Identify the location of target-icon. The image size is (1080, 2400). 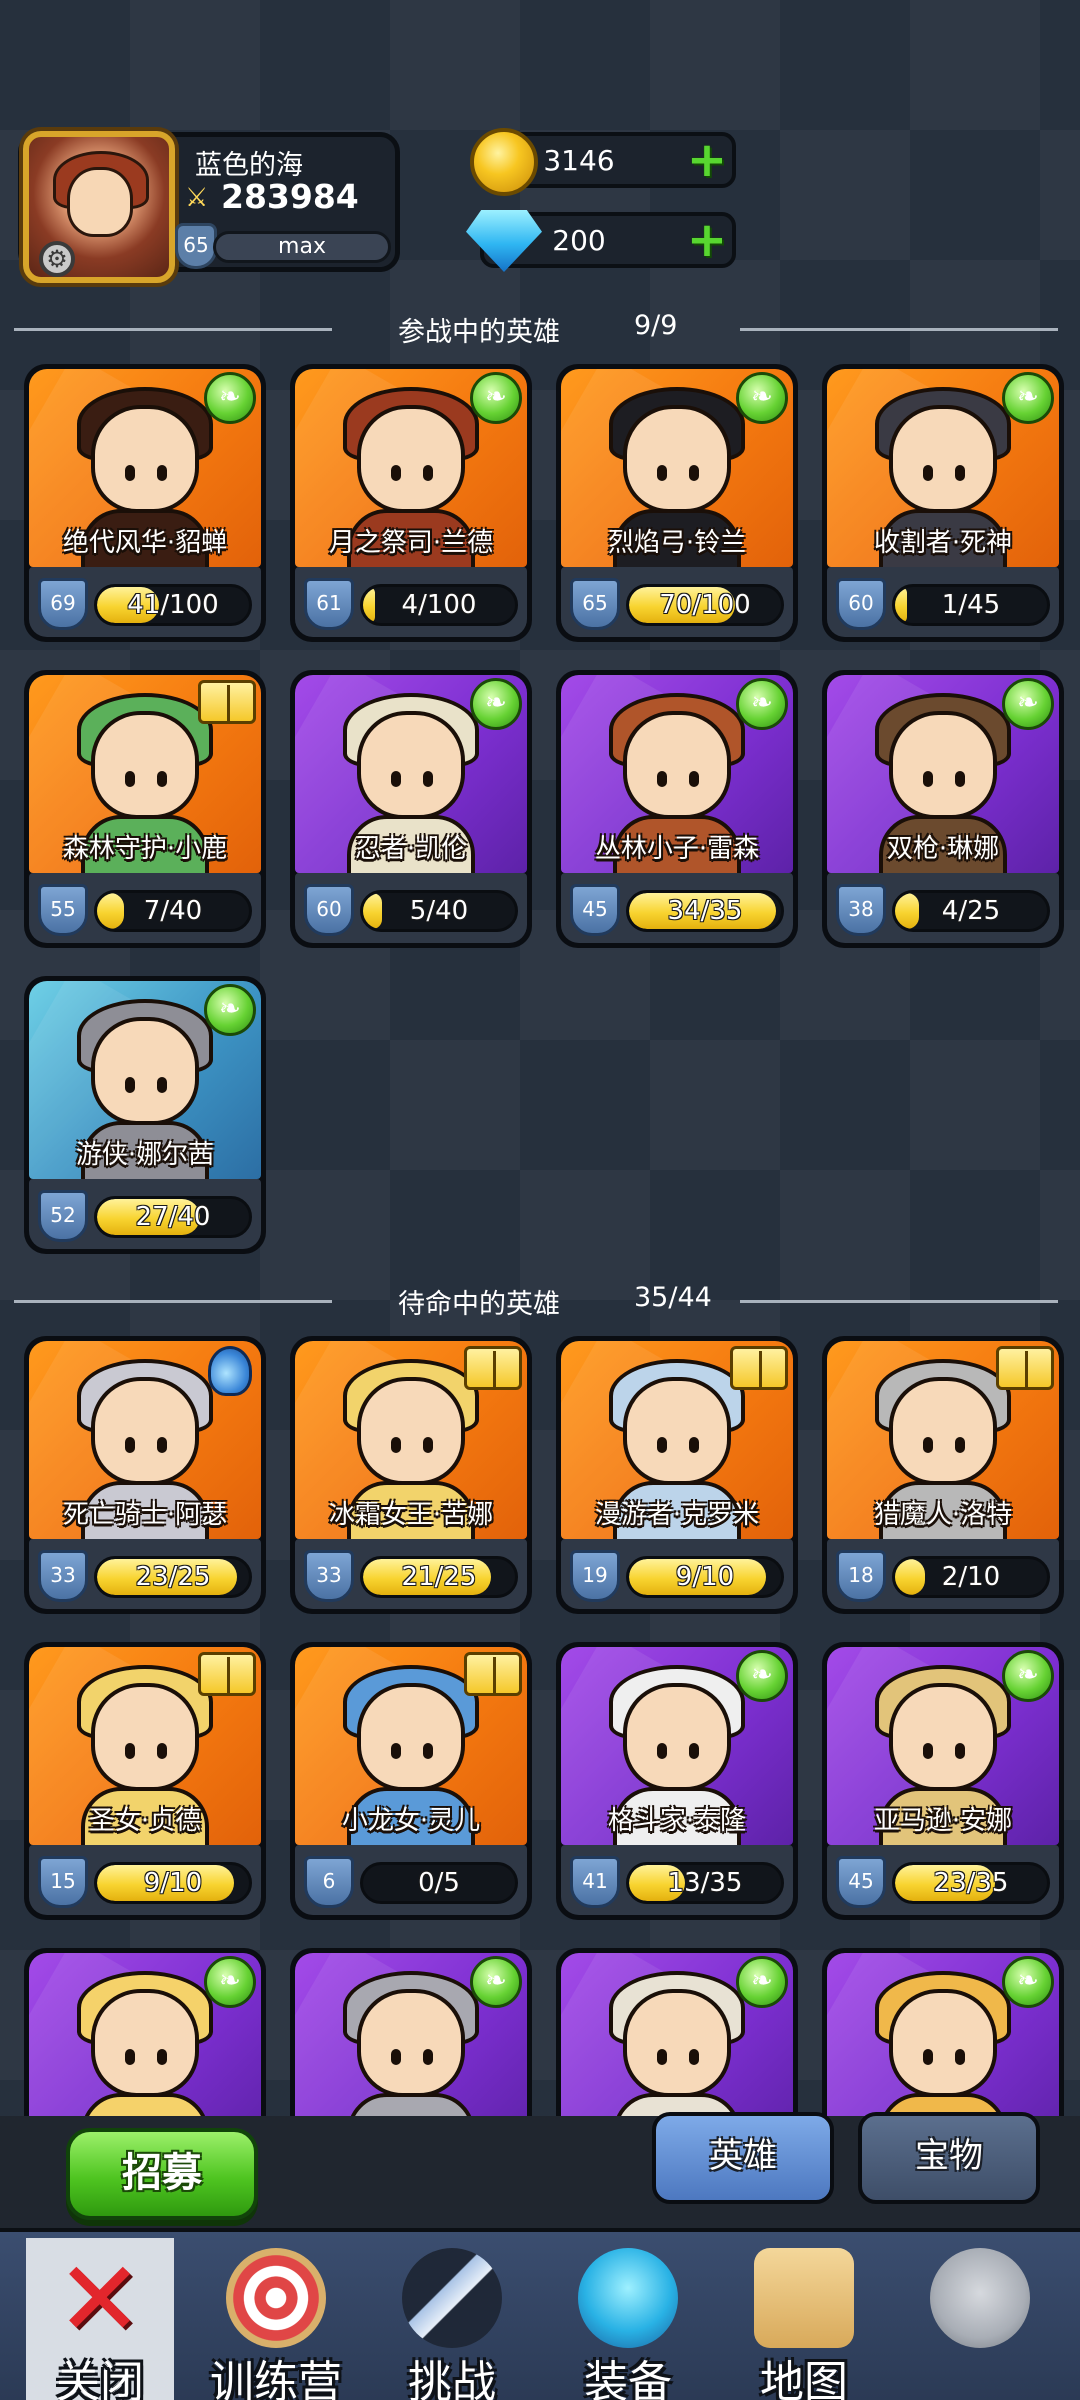
(276, 2298).